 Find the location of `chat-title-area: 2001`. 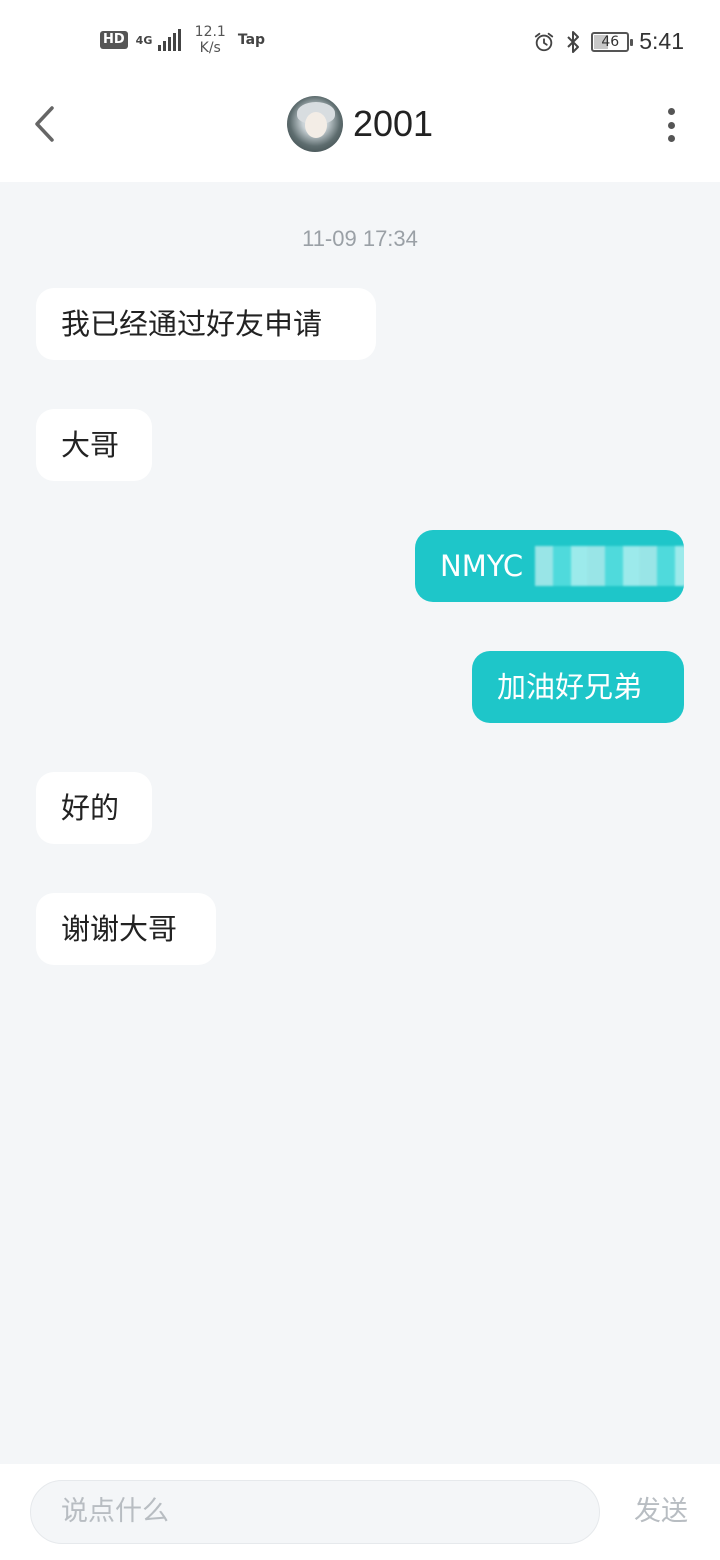

chat-title-area: 2001 is located at coordinates (360, 124).